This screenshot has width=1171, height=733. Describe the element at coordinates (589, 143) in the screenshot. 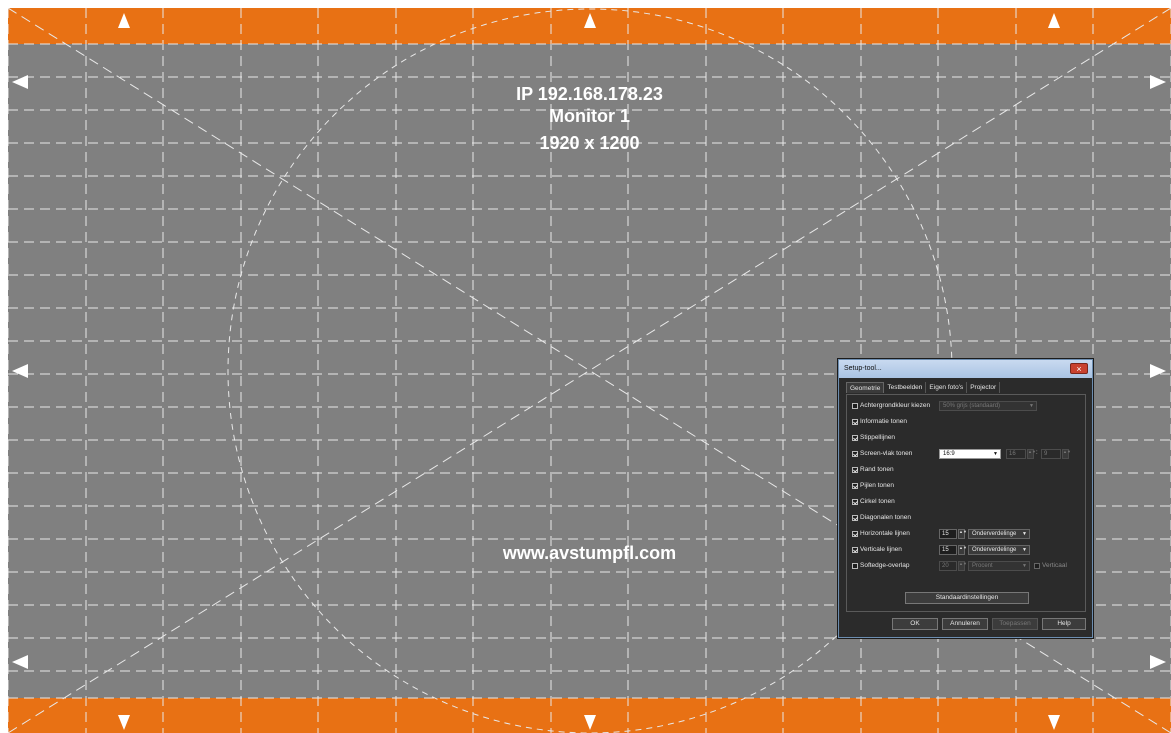

I see `resolution-label: 1920 x 1200` at that location.